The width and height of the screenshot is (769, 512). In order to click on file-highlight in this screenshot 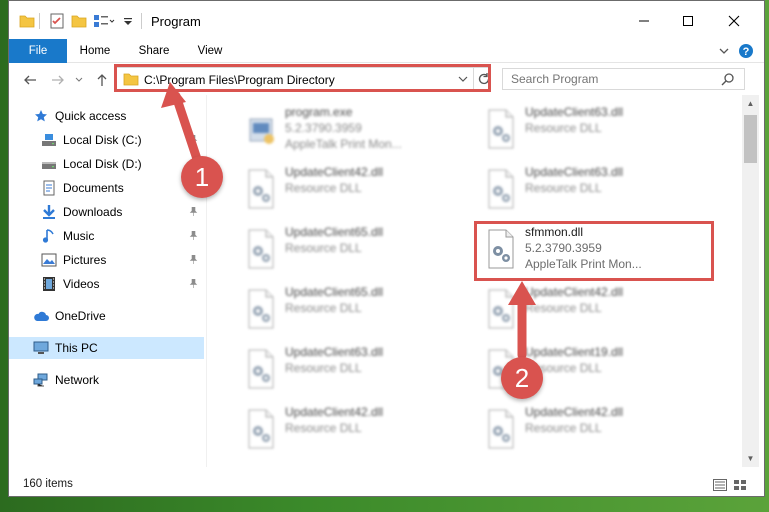, I will do `click(594, 251)`.